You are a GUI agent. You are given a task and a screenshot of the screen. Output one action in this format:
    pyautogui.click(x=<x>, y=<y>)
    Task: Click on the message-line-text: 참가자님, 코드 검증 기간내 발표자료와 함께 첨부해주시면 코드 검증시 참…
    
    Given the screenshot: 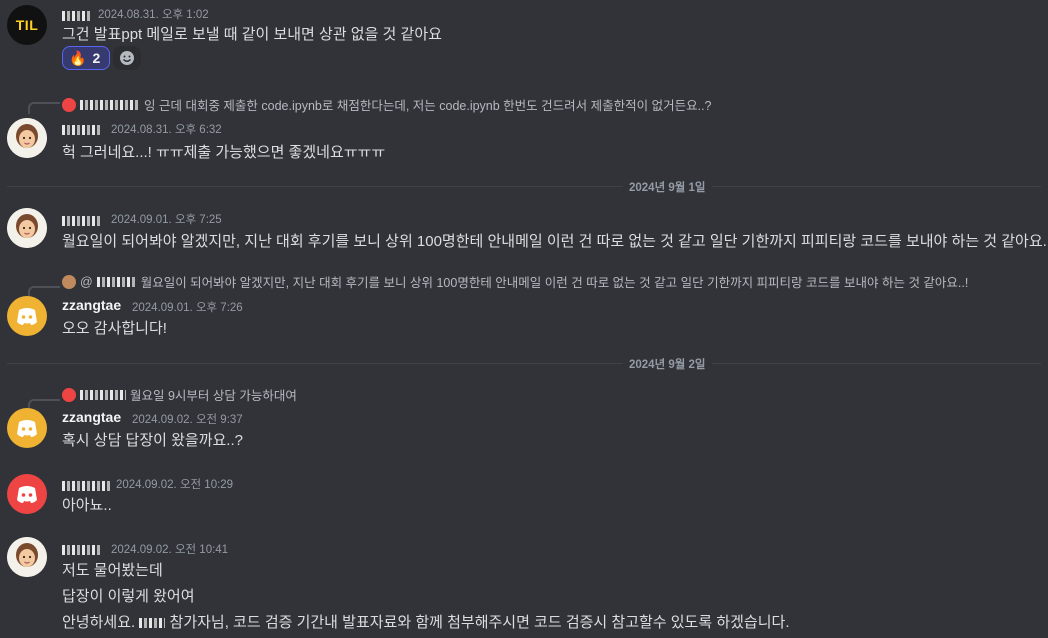 What is the action you would take?
    pyautogui.click(x=479, y=622)
    